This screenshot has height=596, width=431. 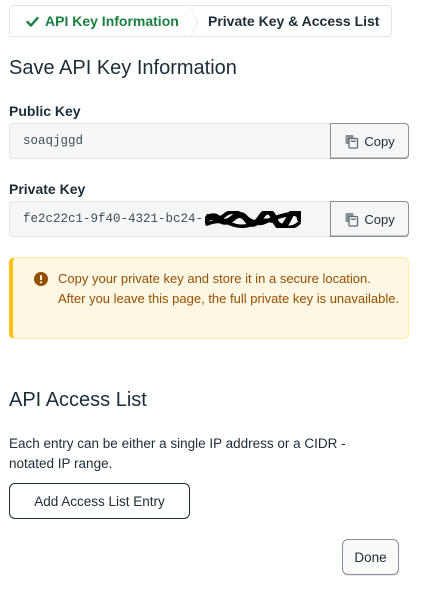 I want to click on add-access-list-entry-button: Add Access List Entry, so click(x=99, y=501).